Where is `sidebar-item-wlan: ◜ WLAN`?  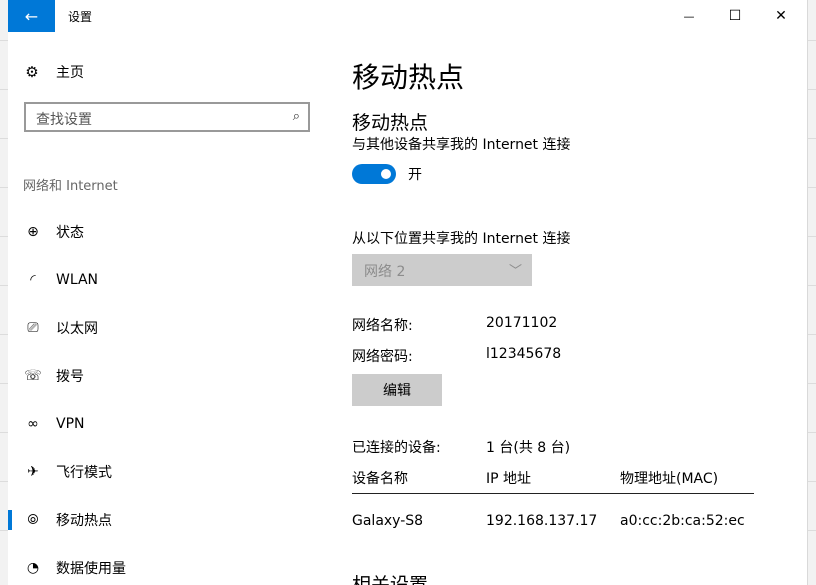 sidebar-item-wlan: ◜ WLAN is located at coordinates (170, 280).